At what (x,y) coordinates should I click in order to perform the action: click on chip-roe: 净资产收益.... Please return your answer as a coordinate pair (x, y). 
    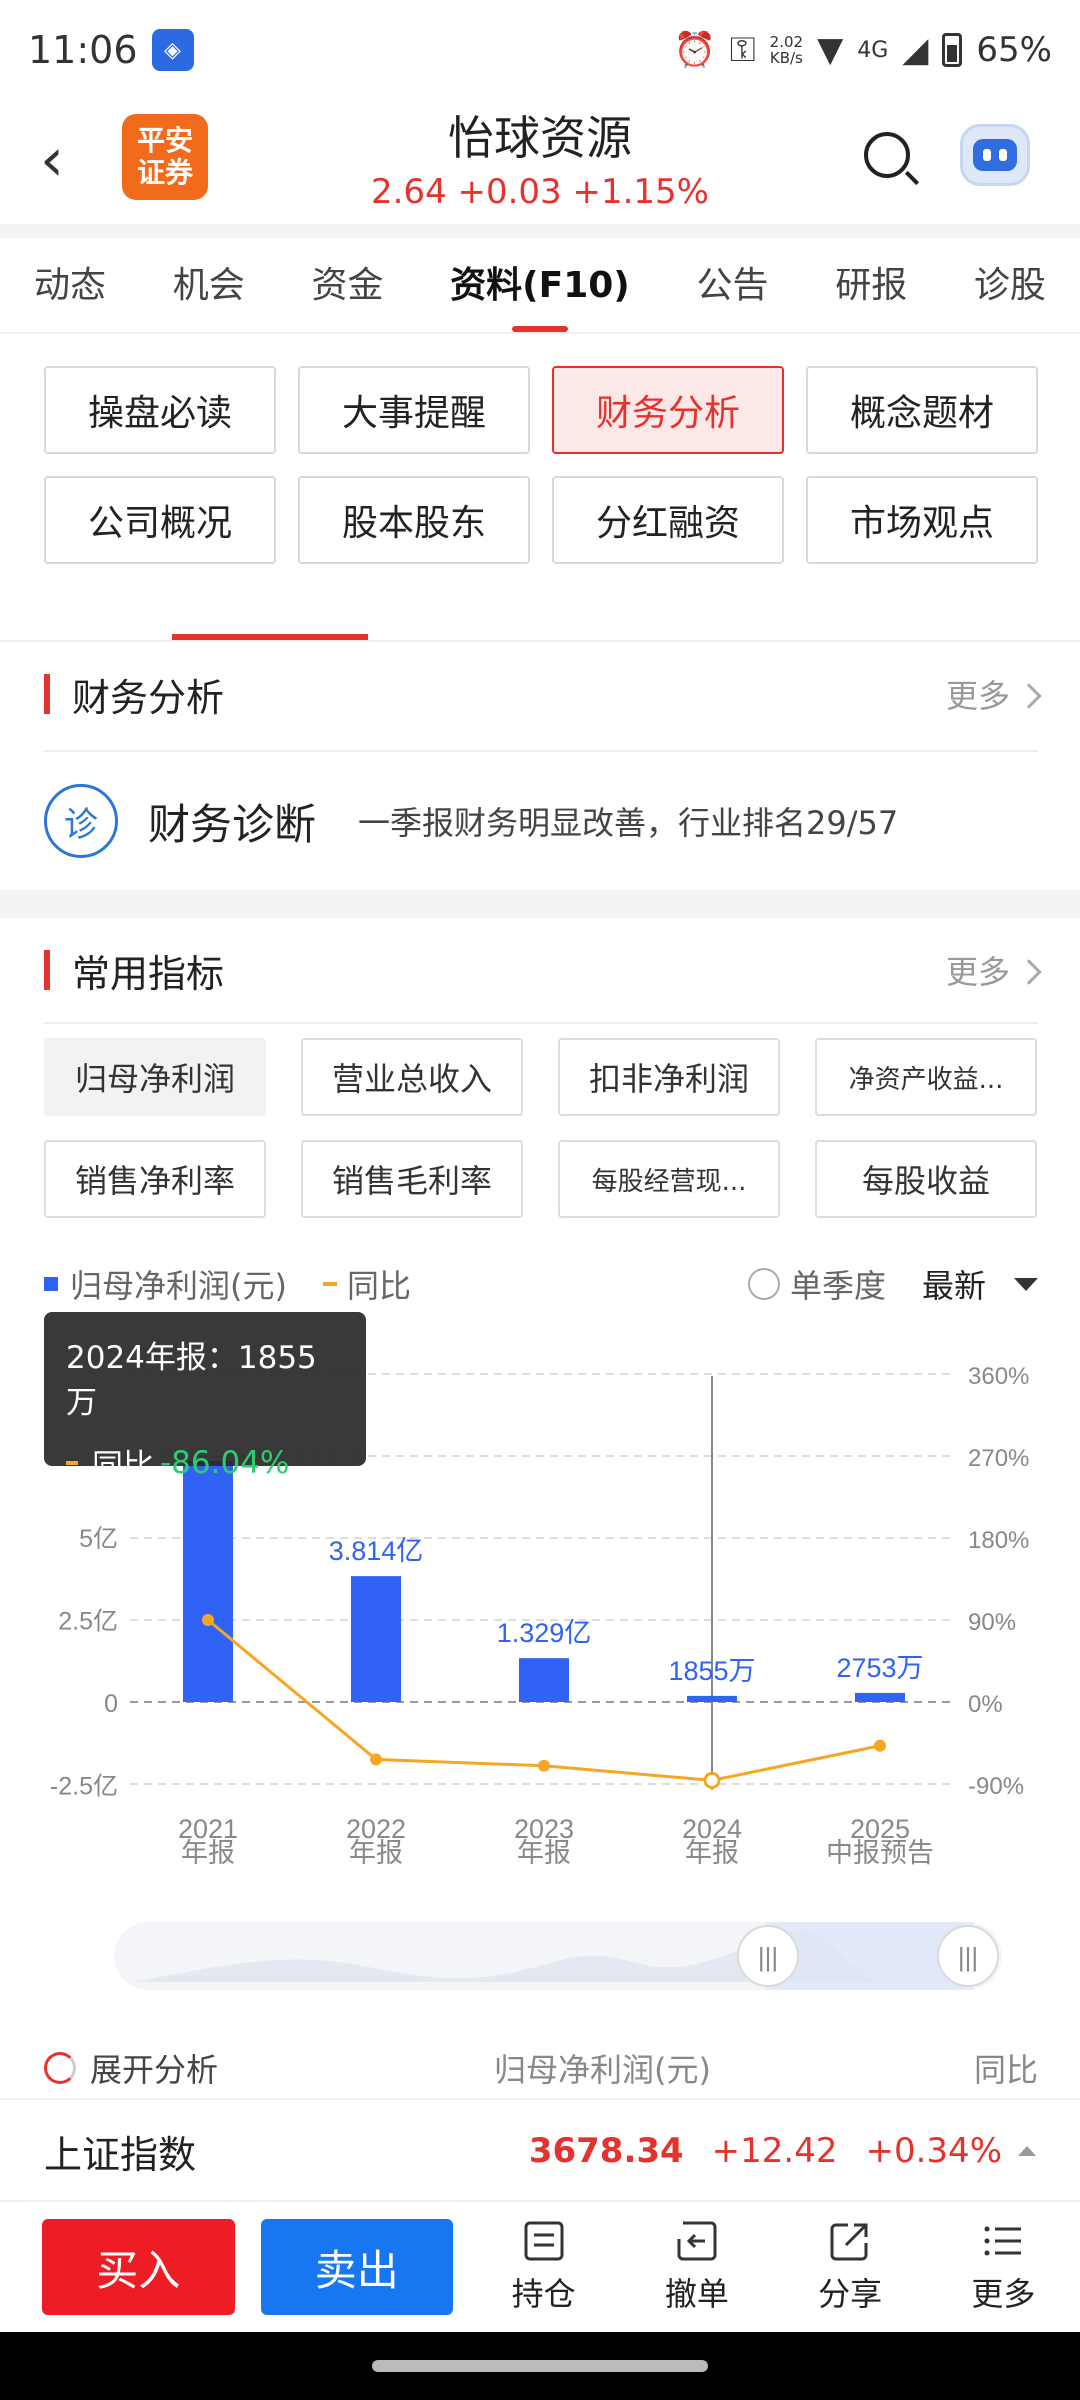
    Looking at the image, I should click on (926, 1077).